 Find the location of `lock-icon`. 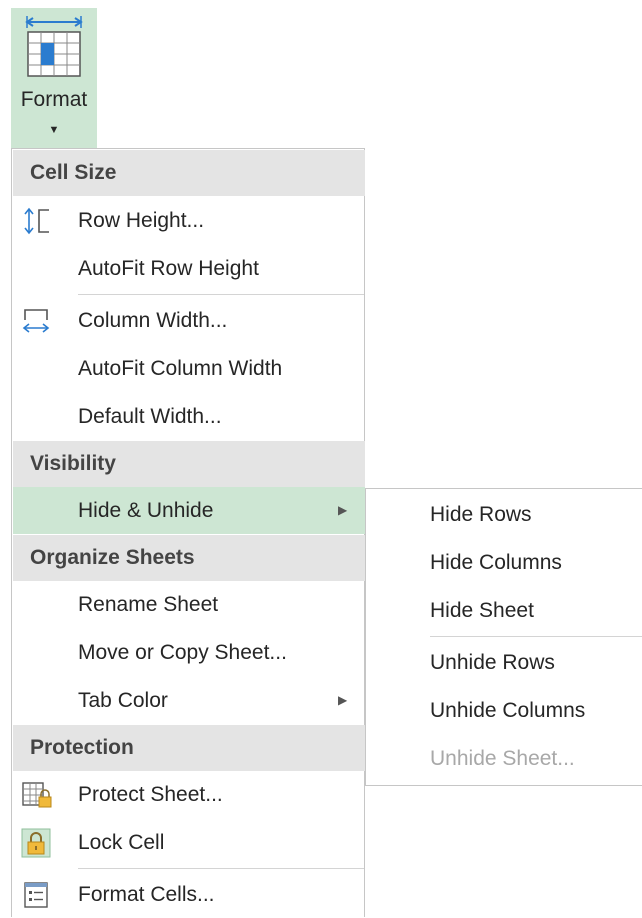

lock-icon is located at coordinates (36, 843).